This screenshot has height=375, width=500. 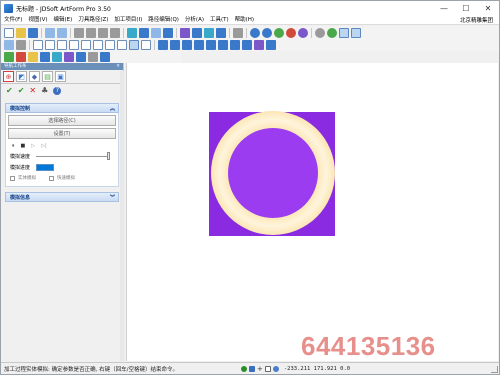 I want to click on sculpt-icon, so click(x=271, y=44).